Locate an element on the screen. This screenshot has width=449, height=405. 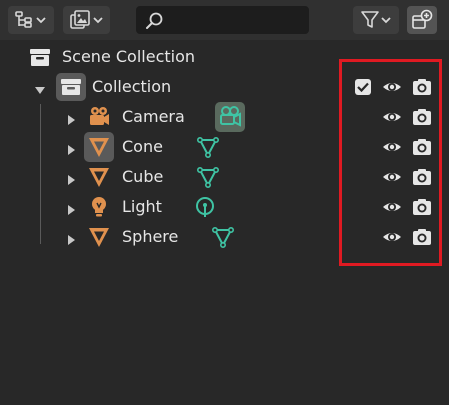
light-data-icon is located at coordinates (205, 207).